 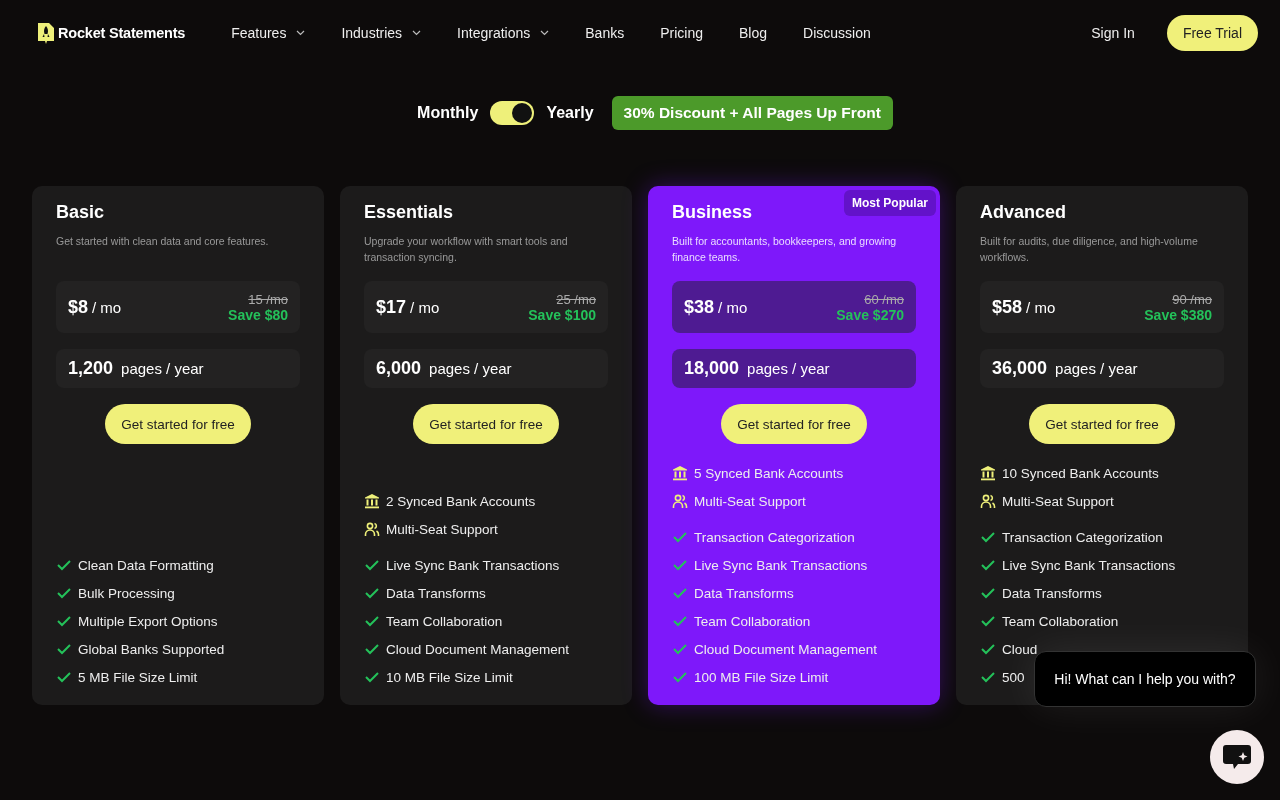 What do you see at coordinates (122, 33) in the screenshot?
I see `brand-name: Rocket Statements` at bounding box center [122, 33].